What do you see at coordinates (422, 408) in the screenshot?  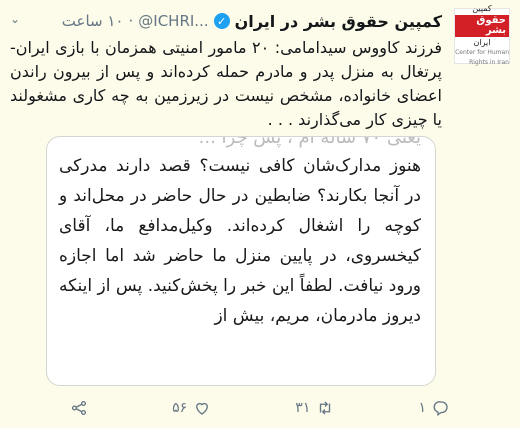 I see `reply-count: ۱` at bounding box center [422, 408].